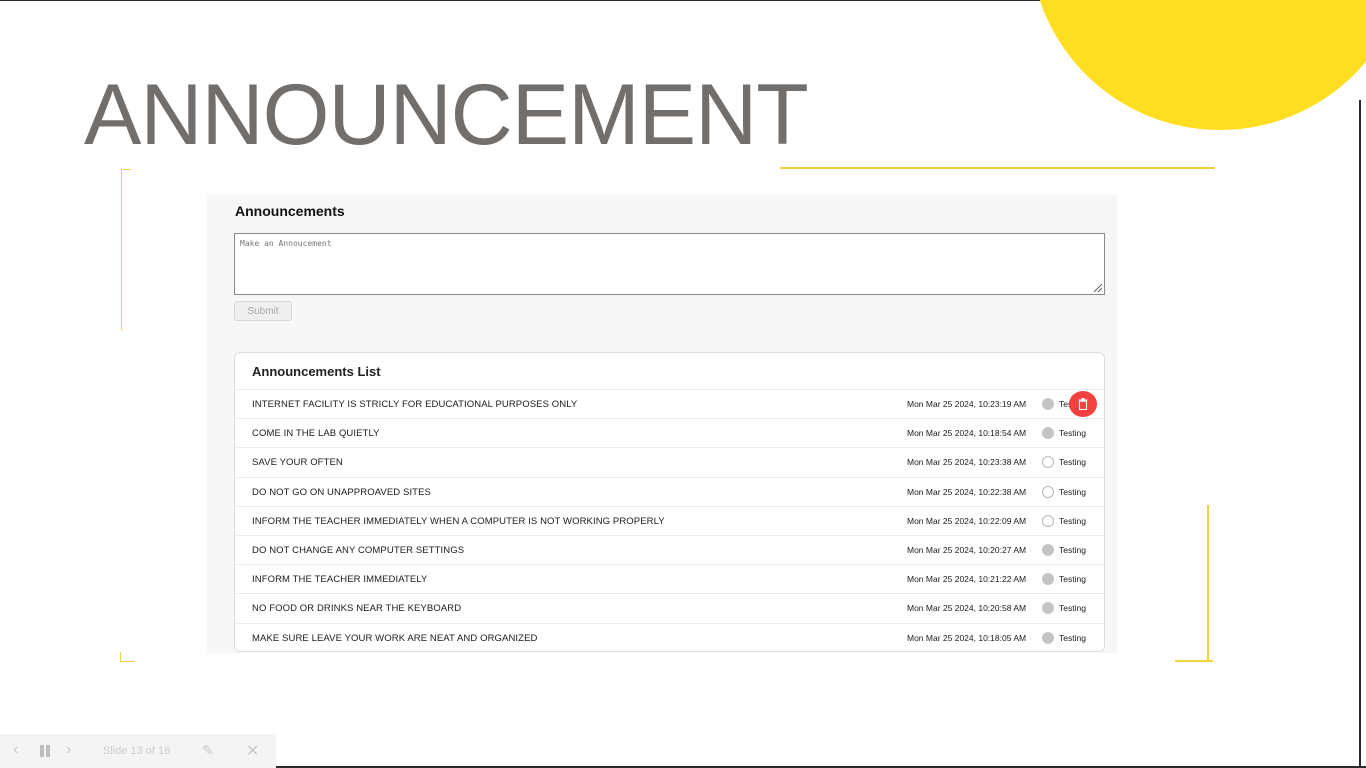 The height and width of the screenshot is (768, 1366). Describe the element at coordinates (669, 264) in the screenshot. I see `announcement-input: Make an Annoucement` at that location.